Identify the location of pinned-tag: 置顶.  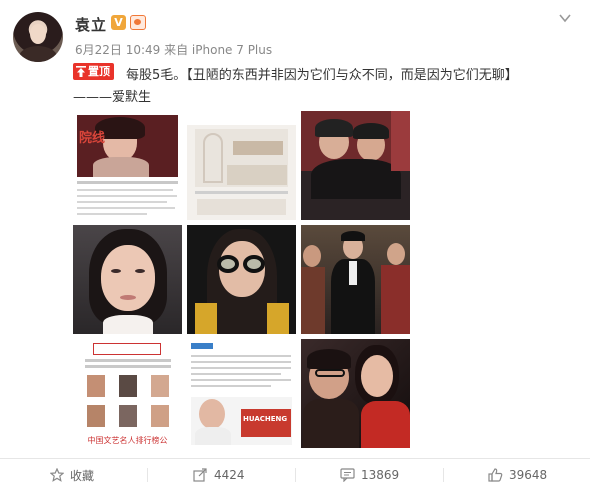
(93, 71).